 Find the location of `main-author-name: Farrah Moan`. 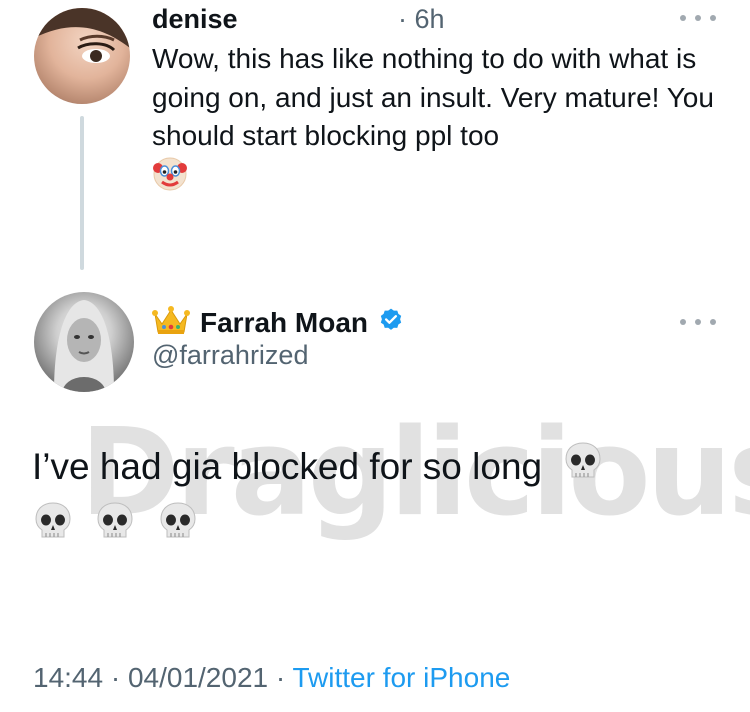

main-author-name: Farrah Moan is located at coordinates (284, 323).